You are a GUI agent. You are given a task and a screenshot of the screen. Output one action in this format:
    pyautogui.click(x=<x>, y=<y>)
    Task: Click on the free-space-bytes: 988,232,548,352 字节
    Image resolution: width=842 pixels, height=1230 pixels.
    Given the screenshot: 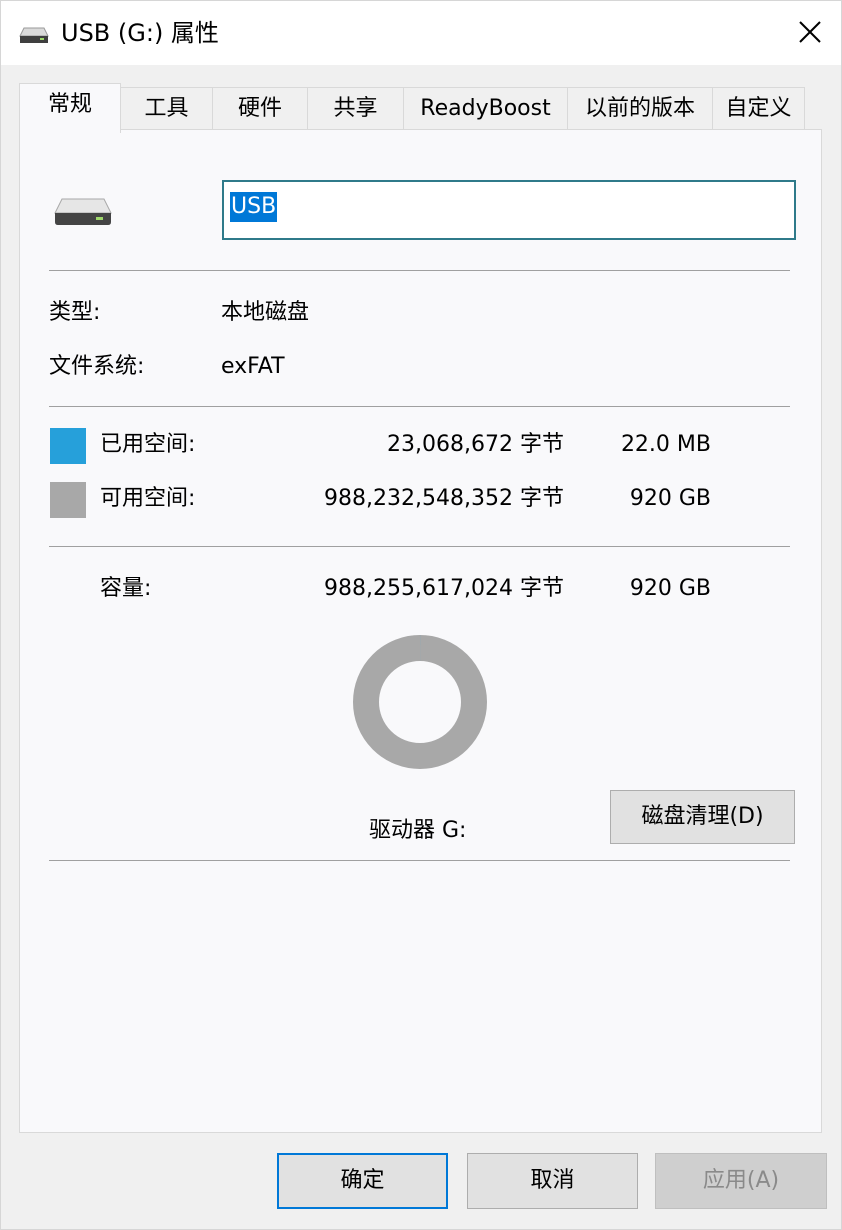 What is the action you would take?
    pyautogui.click(x=444, y=498)
    